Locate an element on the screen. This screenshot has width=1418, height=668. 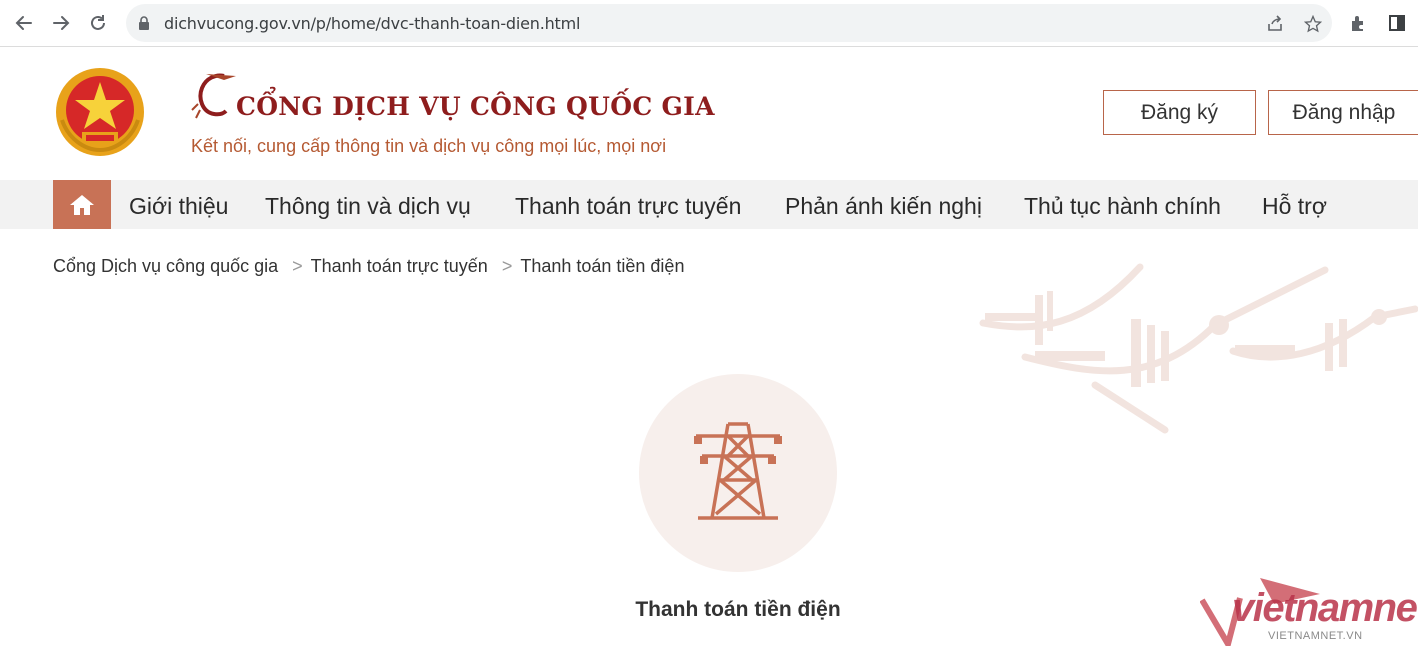
nav-item-ho-tro: Hỗ trợ is located at coordinates (1294, 206).